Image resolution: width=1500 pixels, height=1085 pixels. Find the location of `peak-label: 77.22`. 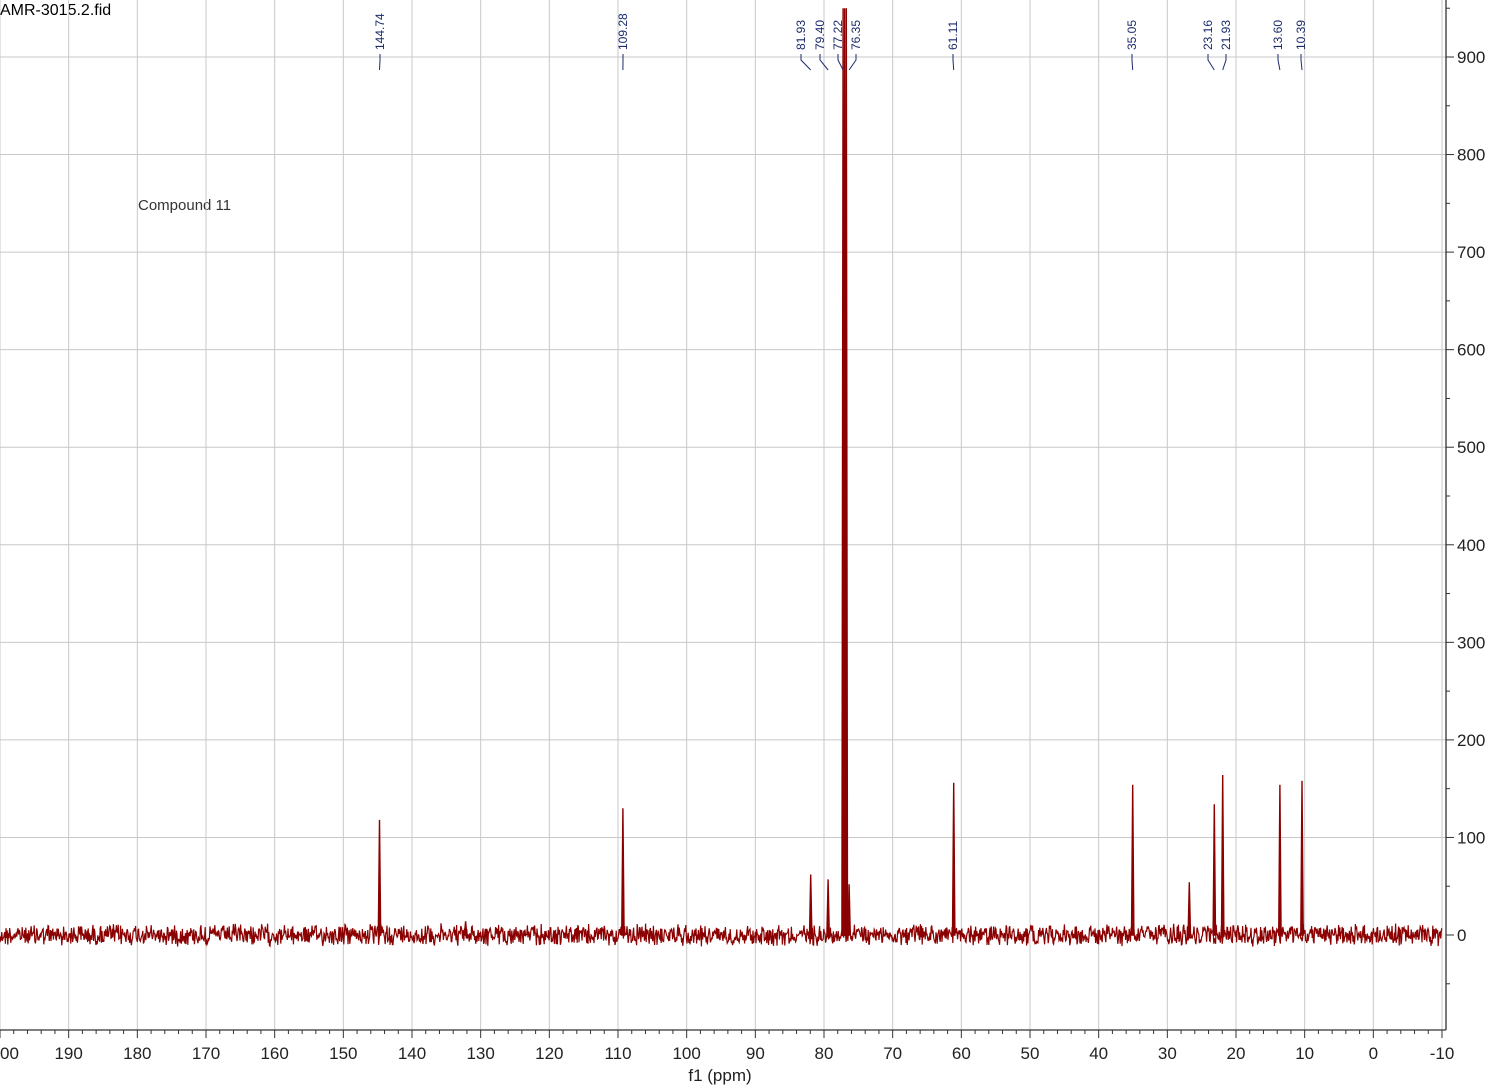

peak-label: 77.22 is located at coordinates (838, 35).